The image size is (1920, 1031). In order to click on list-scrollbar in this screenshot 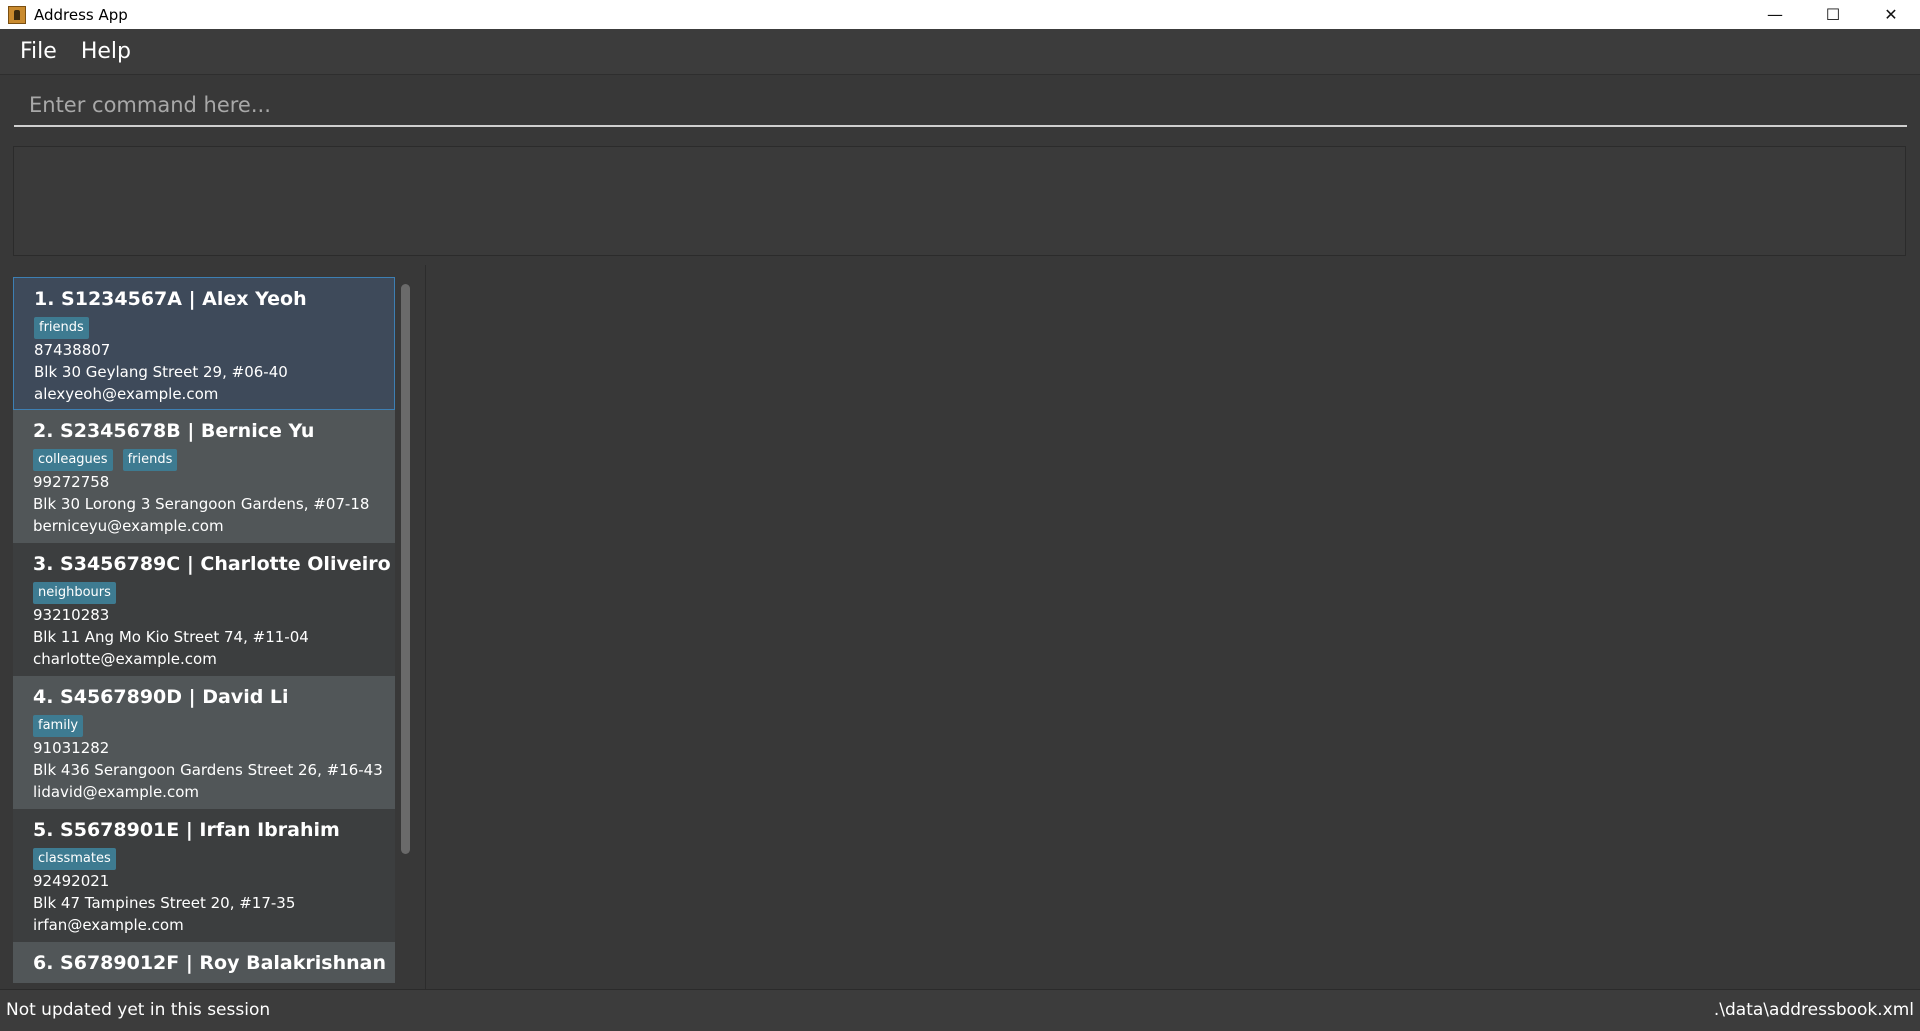, I will do `click(405, 630)`.